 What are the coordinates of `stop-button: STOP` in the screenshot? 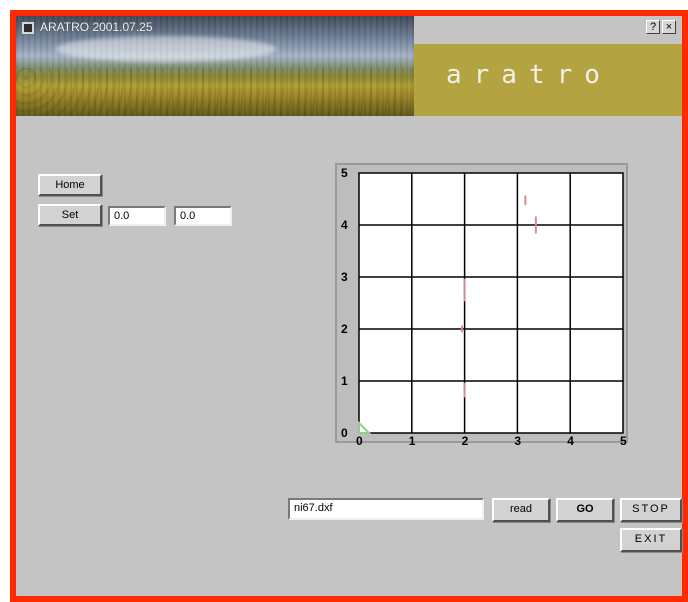 It's located at (651, 510).